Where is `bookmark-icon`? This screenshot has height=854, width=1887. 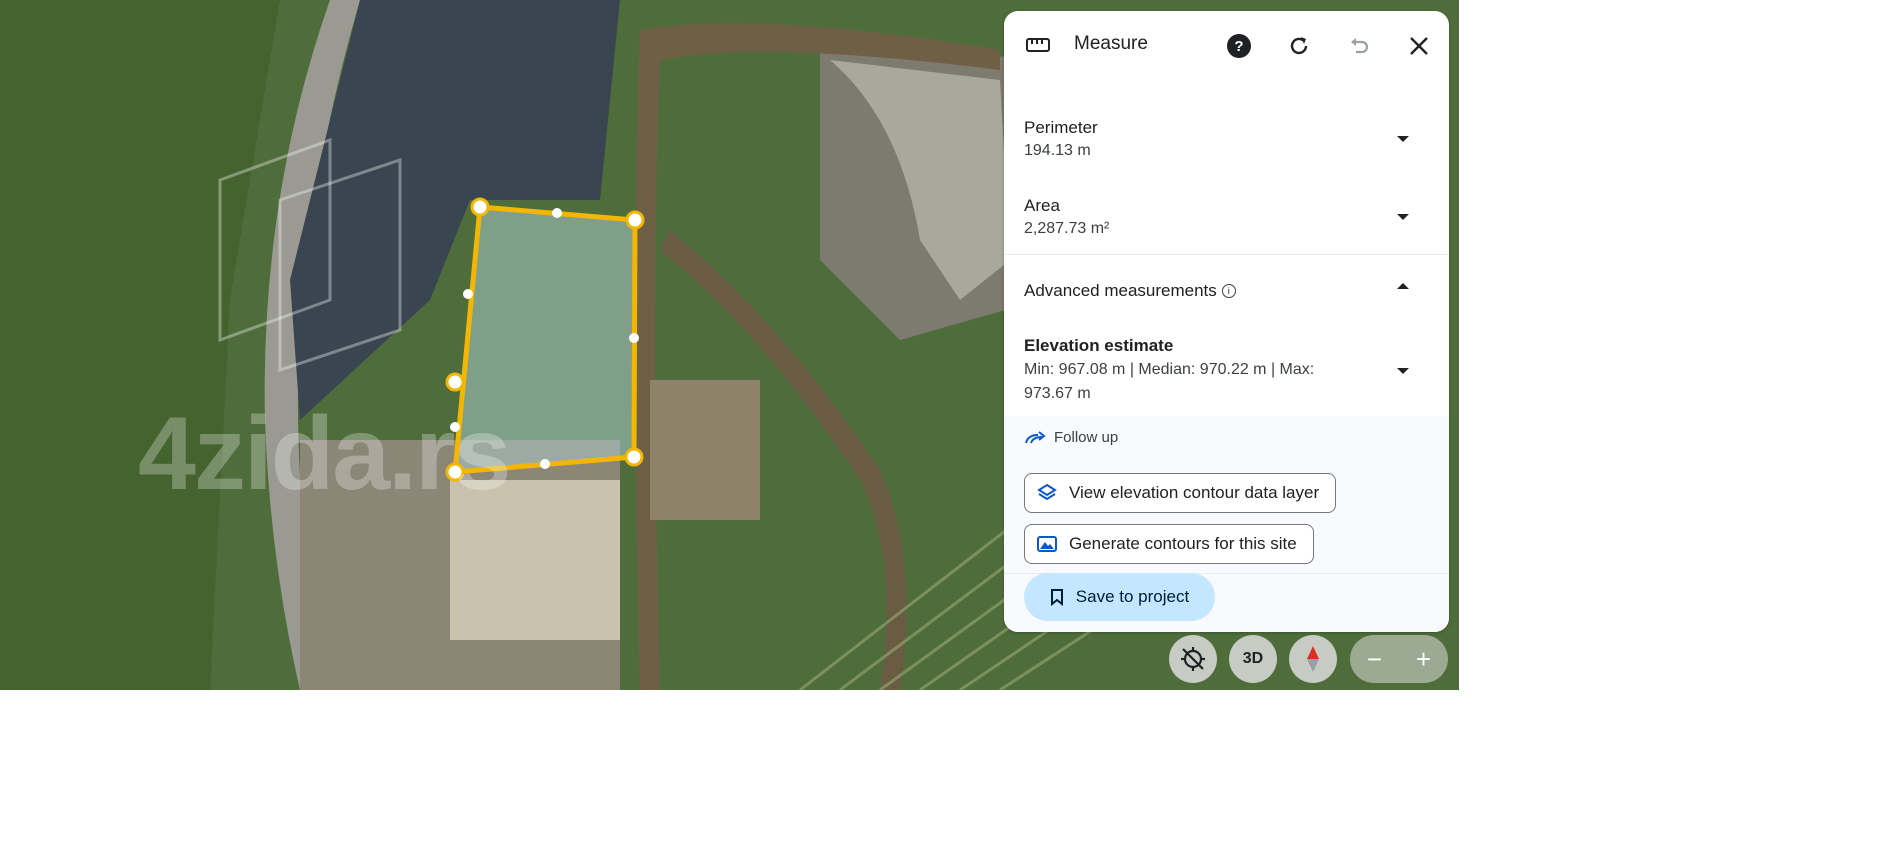
bookmark-icon is located at coordinates (1056, 597).